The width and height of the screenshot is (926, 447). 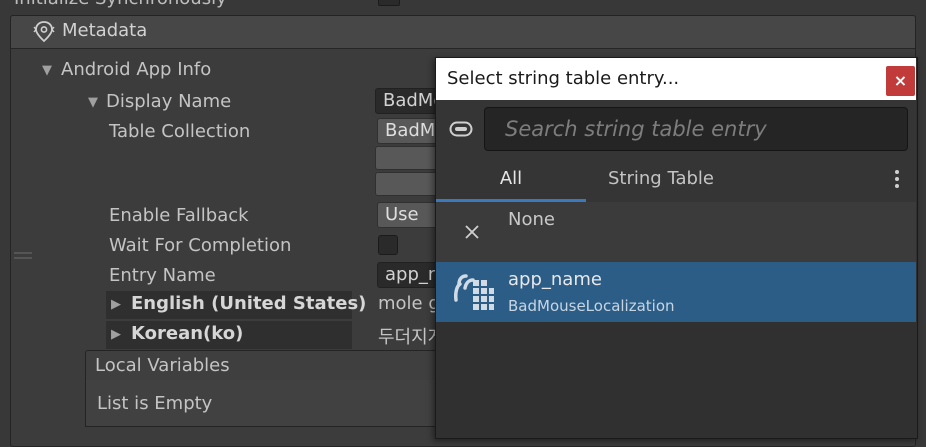 What do you see at coordinates (661, 179) in the screenshot?
I see `tab-string-table: String Table` at bounding box center [661, 179].